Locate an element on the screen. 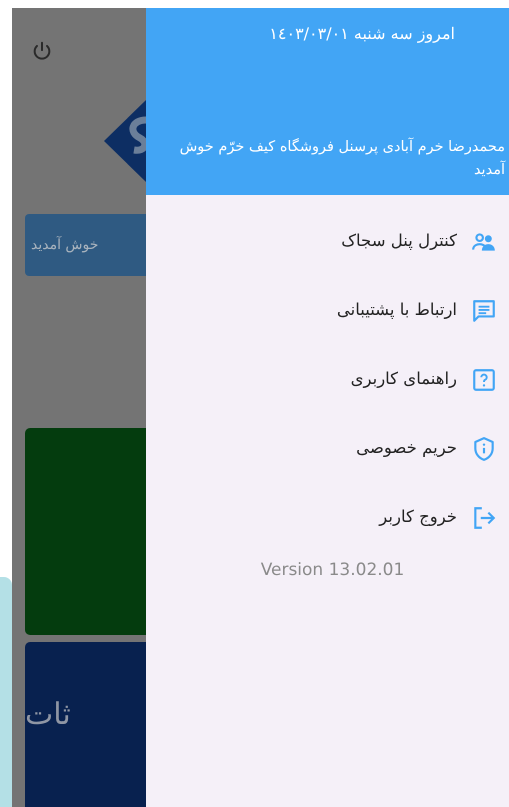 This screenshot has height=807, width=509. menu-item: ارتباط با پشتیبانی is located at coordinates (327, 310).